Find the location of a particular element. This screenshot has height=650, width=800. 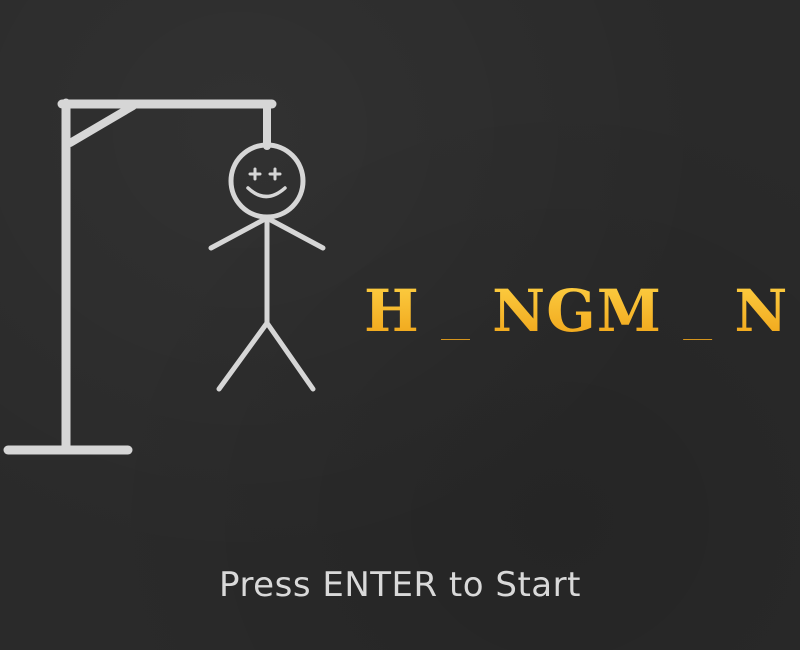

figure-right-arm is located at coordinates (295, 233).